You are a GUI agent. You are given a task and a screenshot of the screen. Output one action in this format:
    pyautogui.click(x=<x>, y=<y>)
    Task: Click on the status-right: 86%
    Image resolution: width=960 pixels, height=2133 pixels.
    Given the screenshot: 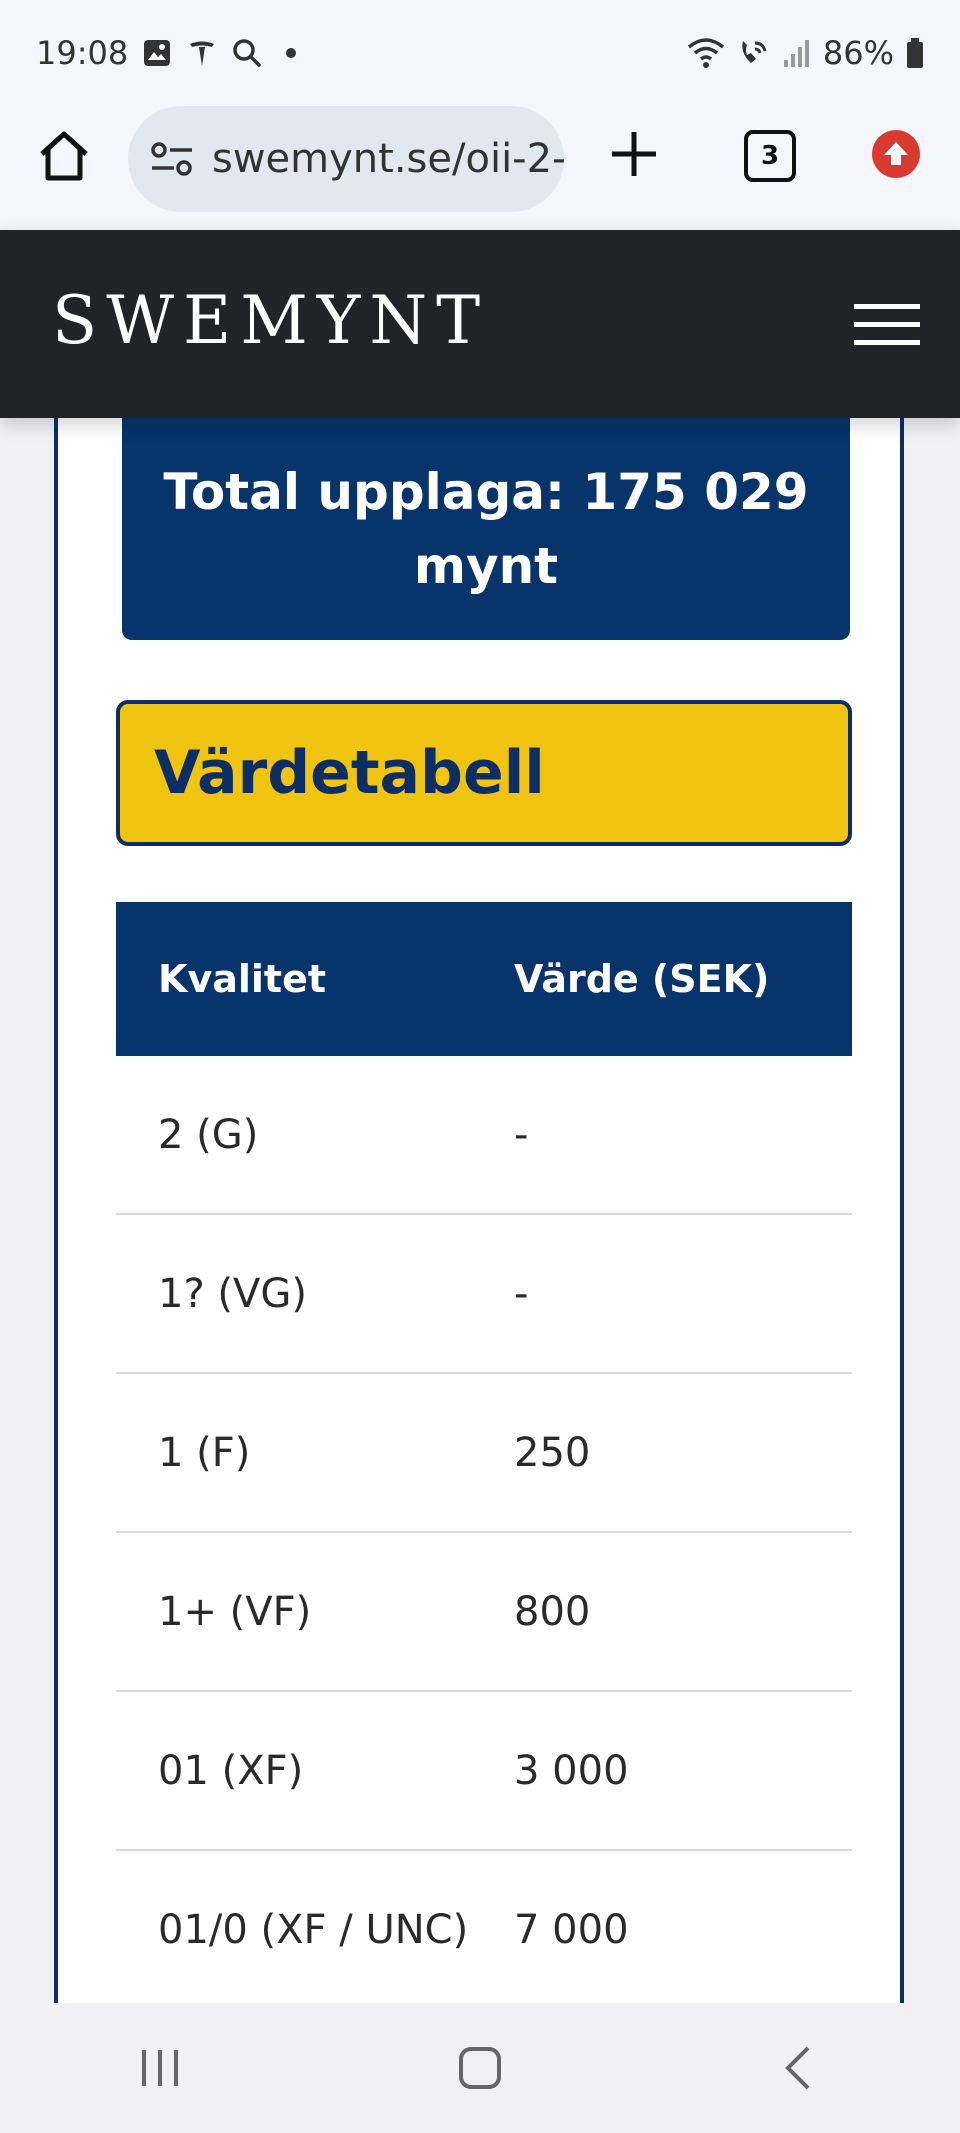 What is the action you would take?
    pyautogui.click(x=805, y=53)
    